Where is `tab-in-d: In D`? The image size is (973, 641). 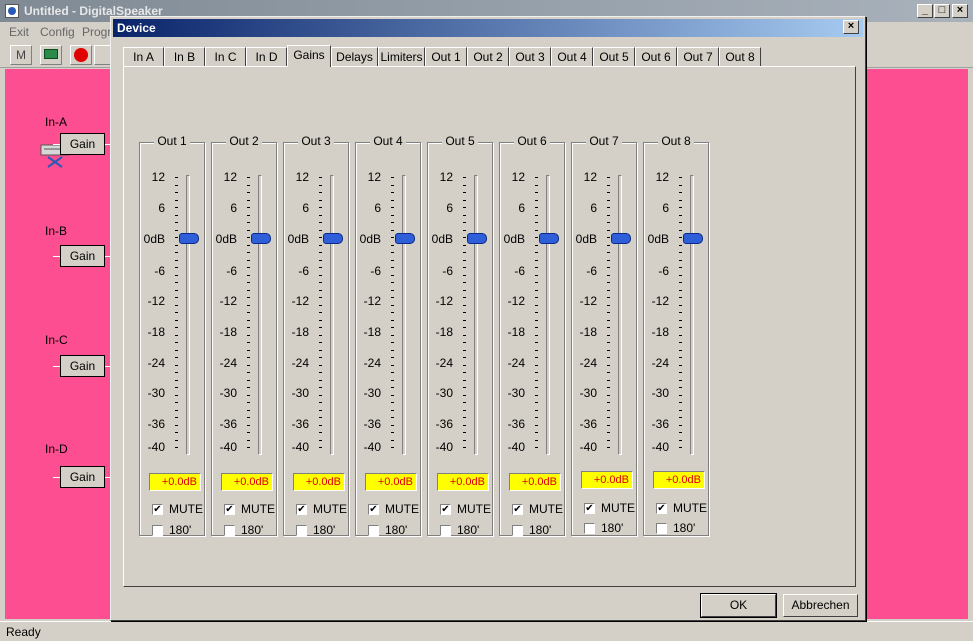
tab-in-d: In D is located at coordinates (266, 57).